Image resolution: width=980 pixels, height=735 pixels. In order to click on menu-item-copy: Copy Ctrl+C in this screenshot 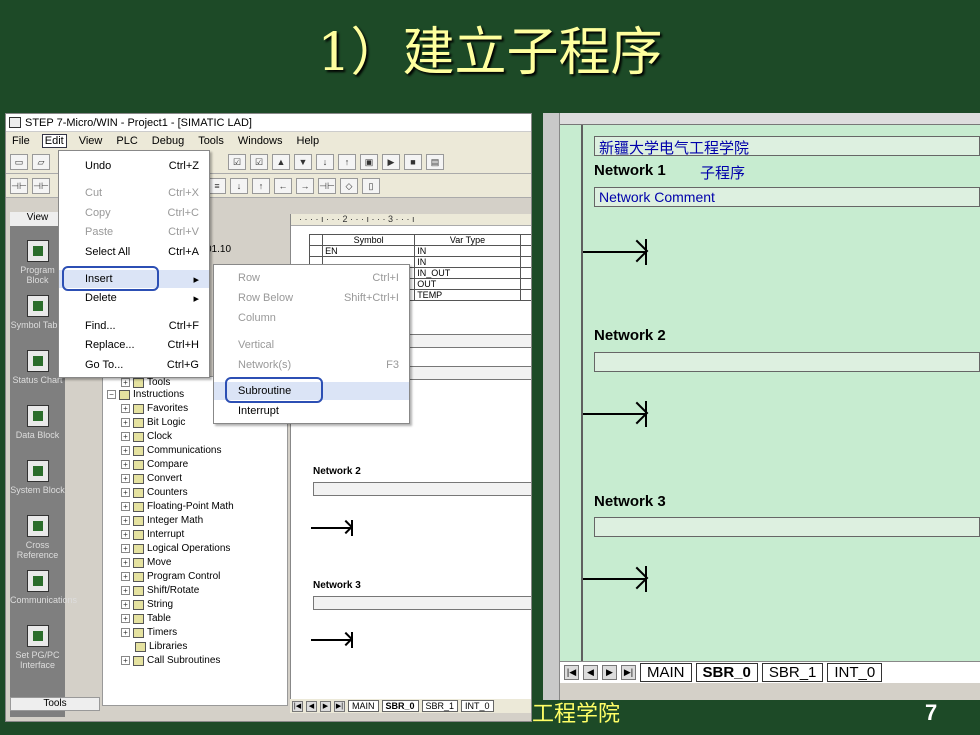, I will do `click(134, 213)`.